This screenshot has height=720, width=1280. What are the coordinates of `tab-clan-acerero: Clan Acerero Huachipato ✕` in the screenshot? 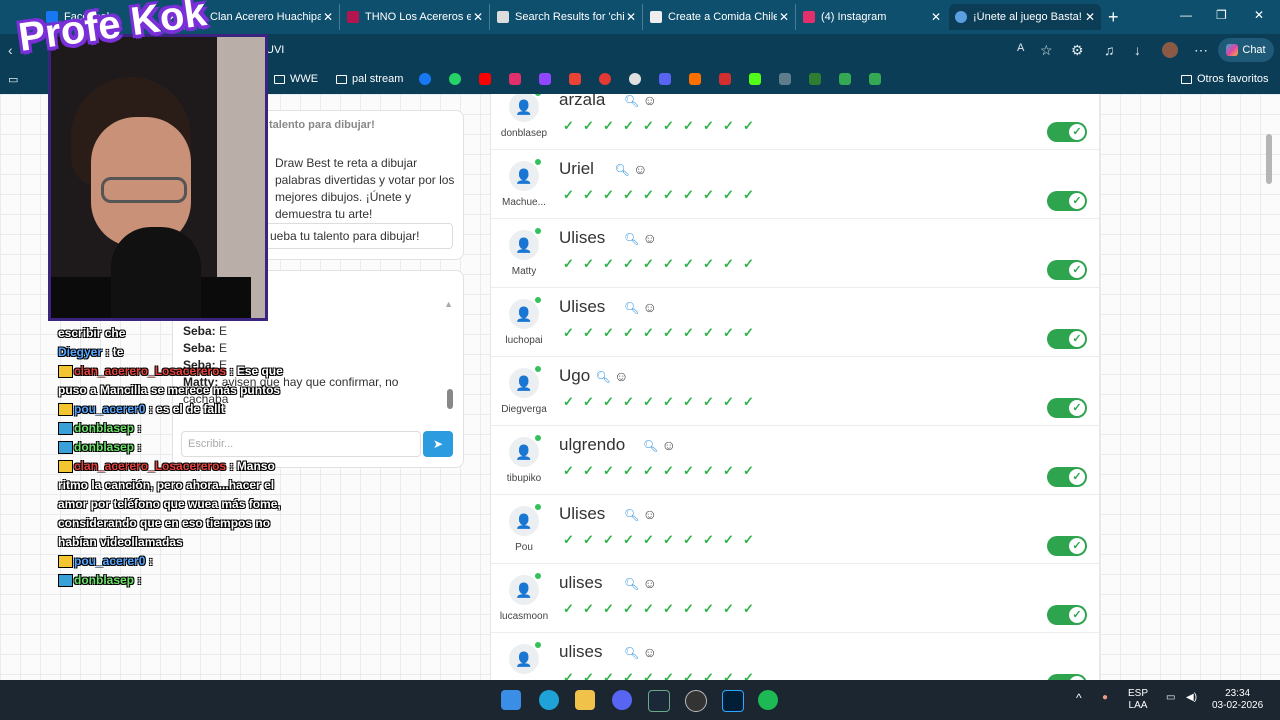 It's located at (263, 17).